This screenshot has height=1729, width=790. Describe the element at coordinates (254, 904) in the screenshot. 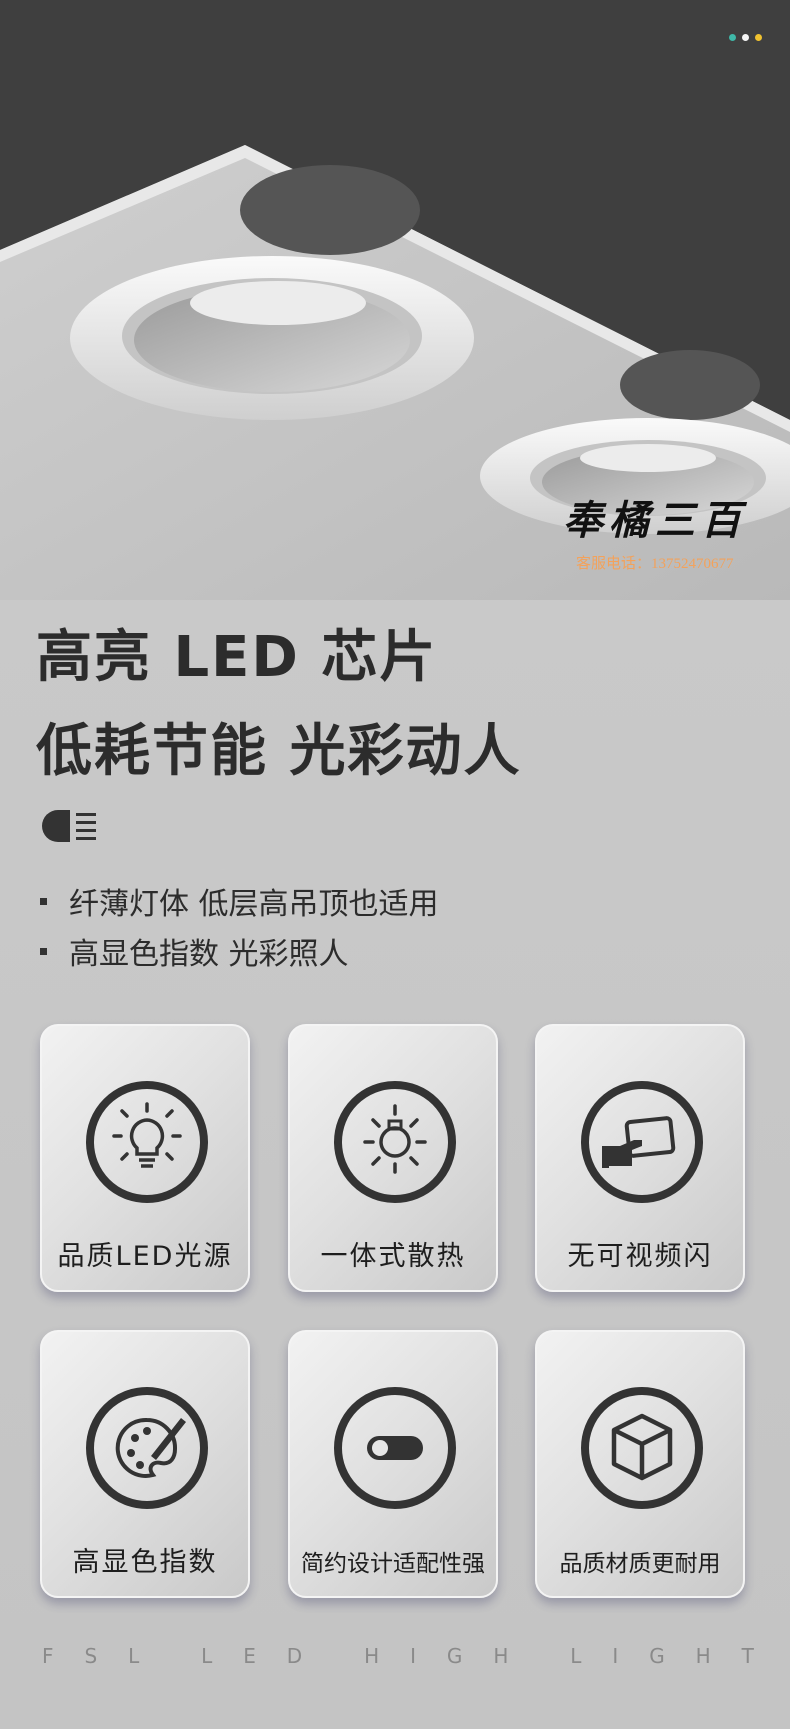

I see `feature-text: 纤薄灯体 低层高吊顶也适用` at that location.